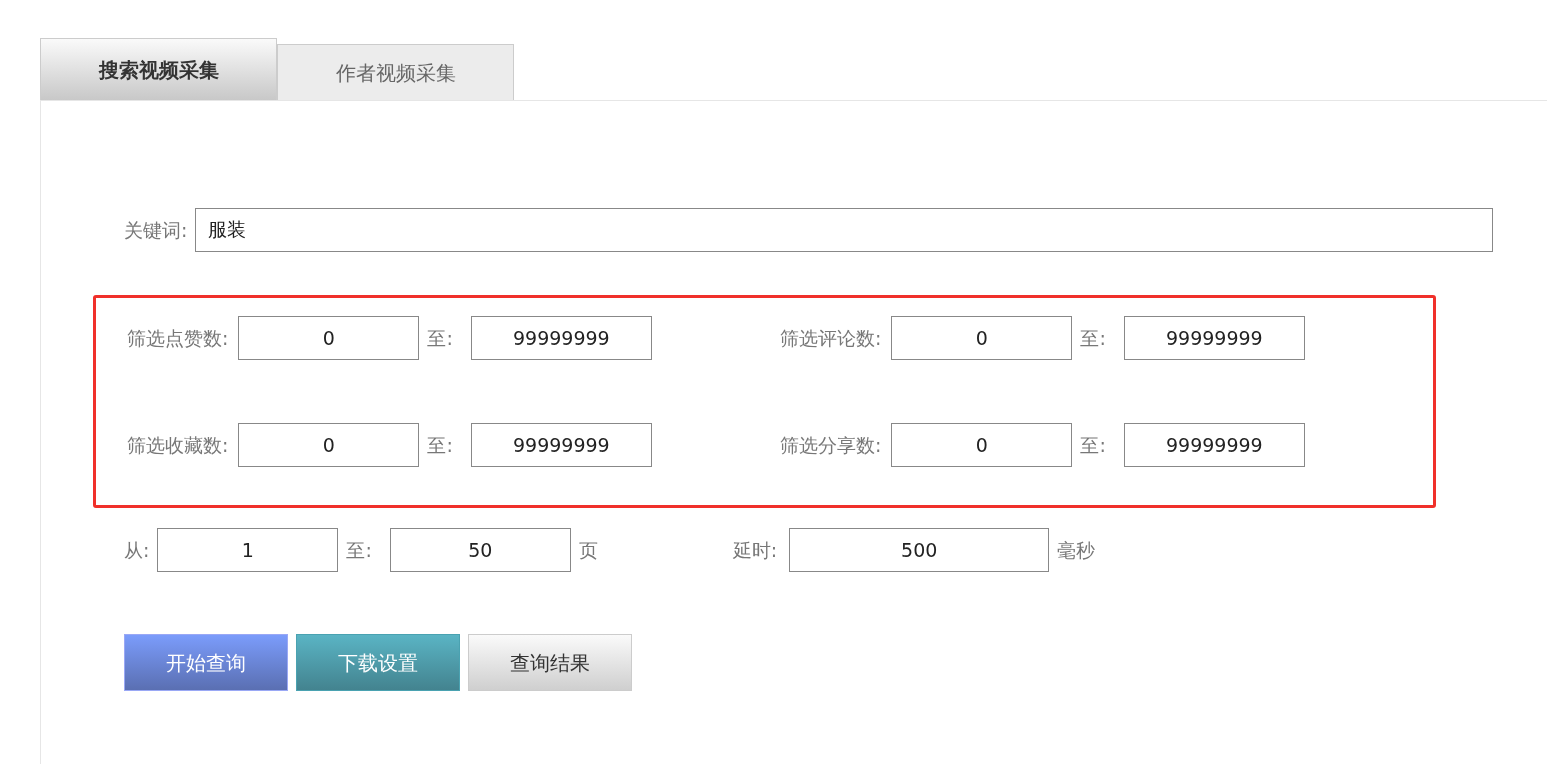  What do you see at coordinates (156, 230) in the screenshot?
I see `keyword-label: 关键词:` at bounding box center [156, 230].